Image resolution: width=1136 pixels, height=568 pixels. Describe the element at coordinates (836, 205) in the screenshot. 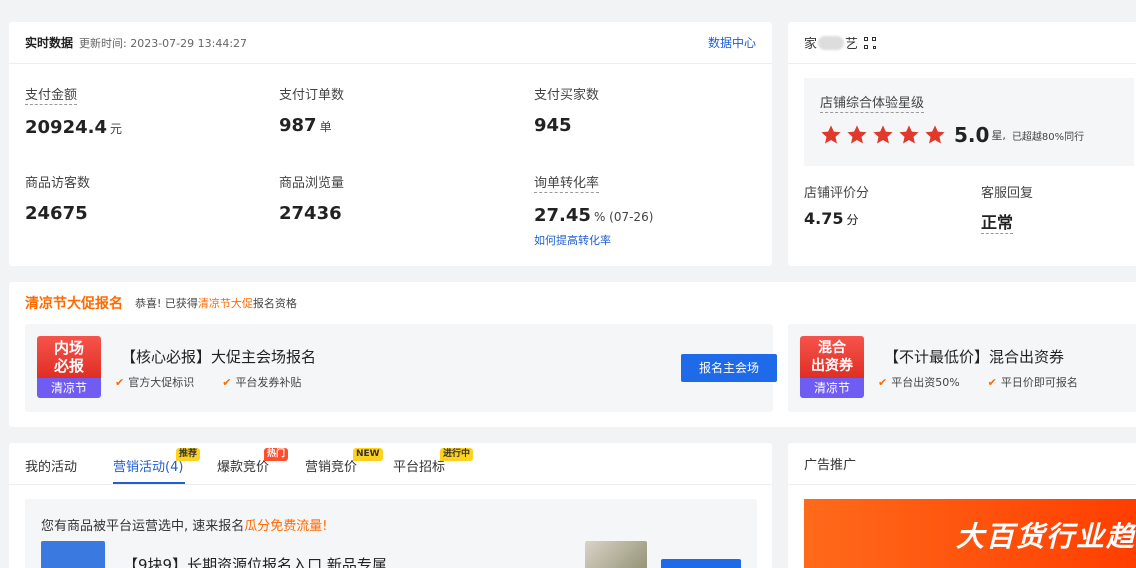

I see `shop-review-score: 店铺评价分 4.75 分` at that location.